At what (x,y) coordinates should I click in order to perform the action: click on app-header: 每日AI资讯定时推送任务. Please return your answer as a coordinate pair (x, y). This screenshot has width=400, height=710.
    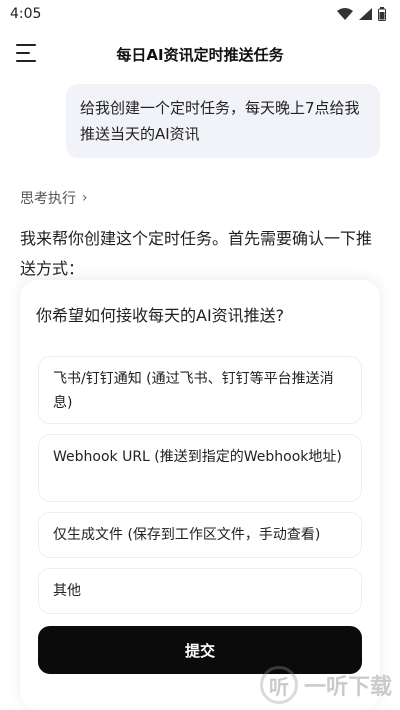
    Looking at the image, I should click on (200, 54).